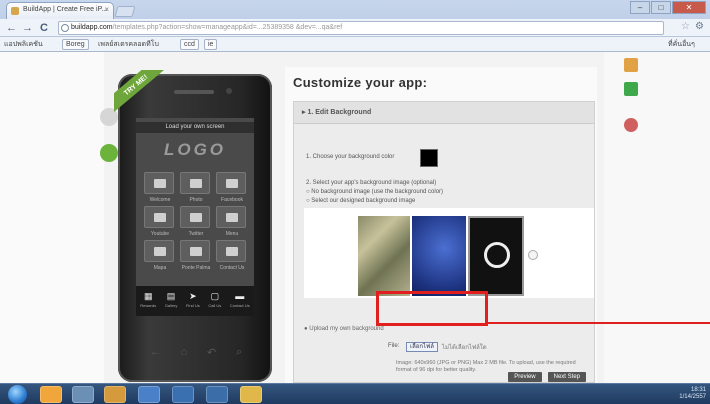 The image size is (710, 404). I want to click on tab-bar-item: ➤ Find Us, so click(193, 301).